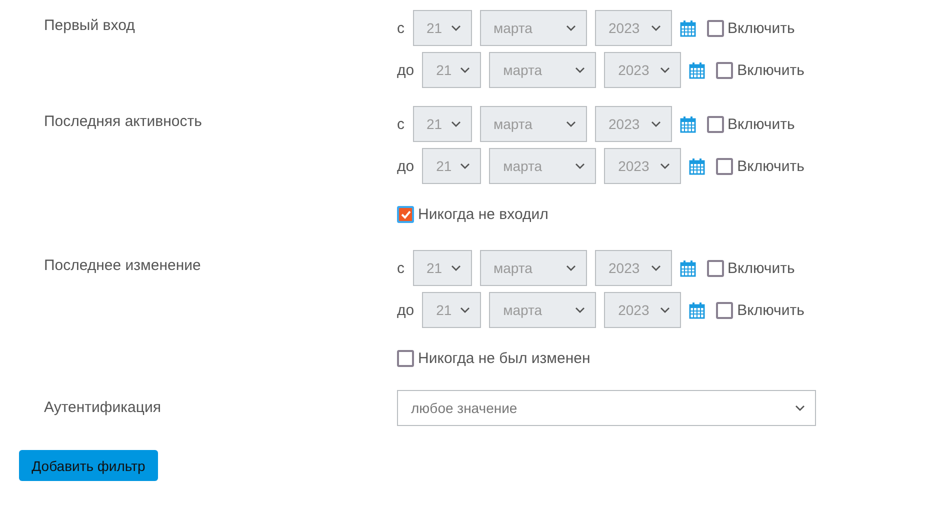 This screenshot has height=512, width=939. What do you see at coordinates (102, 408) in the screenshot?
I see `field-label: Аутентификация` at bounding box center [102, 408].